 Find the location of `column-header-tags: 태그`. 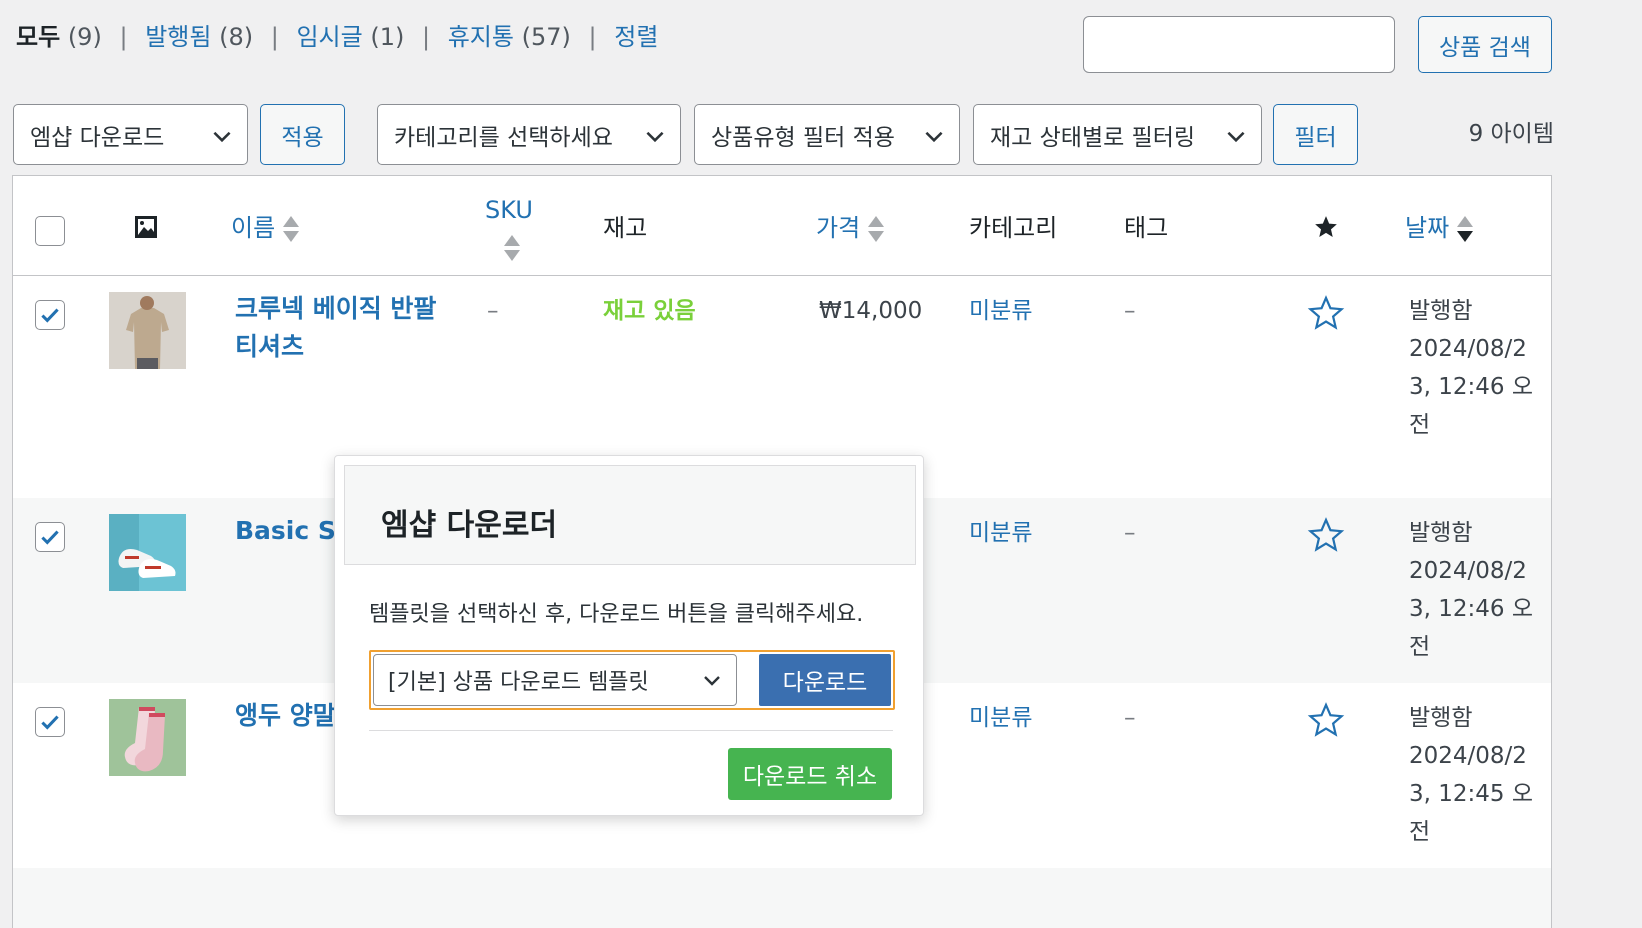

column-header-tags: 태그 is located at coordinates (1146, 228).